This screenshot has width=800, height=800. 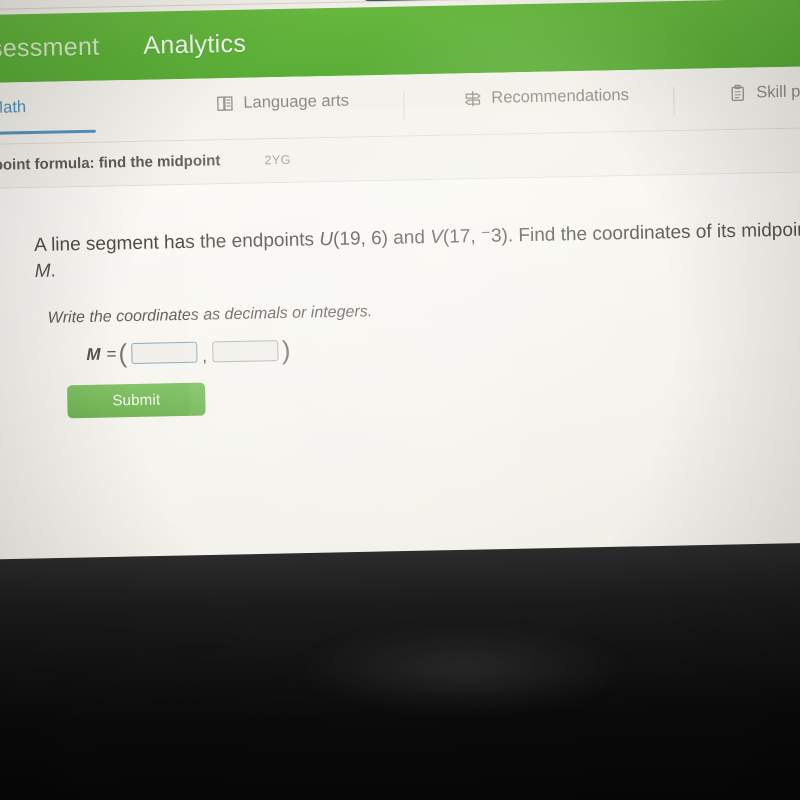 I want to click on question-prefix: A line segment has the endpoints, so click(x=176, y=242).